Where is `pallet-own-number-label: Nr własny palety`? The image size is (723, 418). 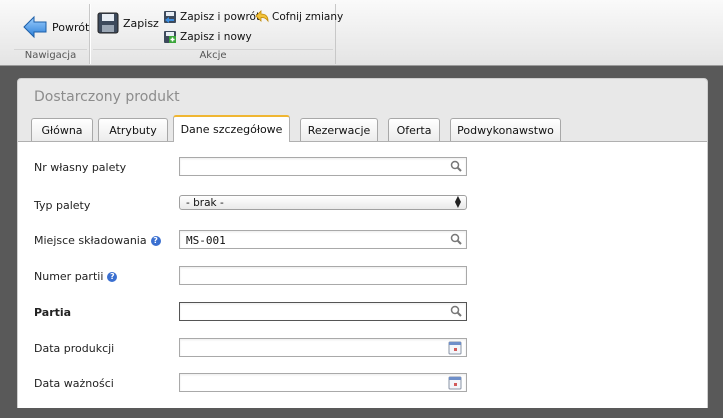
pallet-own-number-label: Nr własny palety is located at coordinates (80, 167).